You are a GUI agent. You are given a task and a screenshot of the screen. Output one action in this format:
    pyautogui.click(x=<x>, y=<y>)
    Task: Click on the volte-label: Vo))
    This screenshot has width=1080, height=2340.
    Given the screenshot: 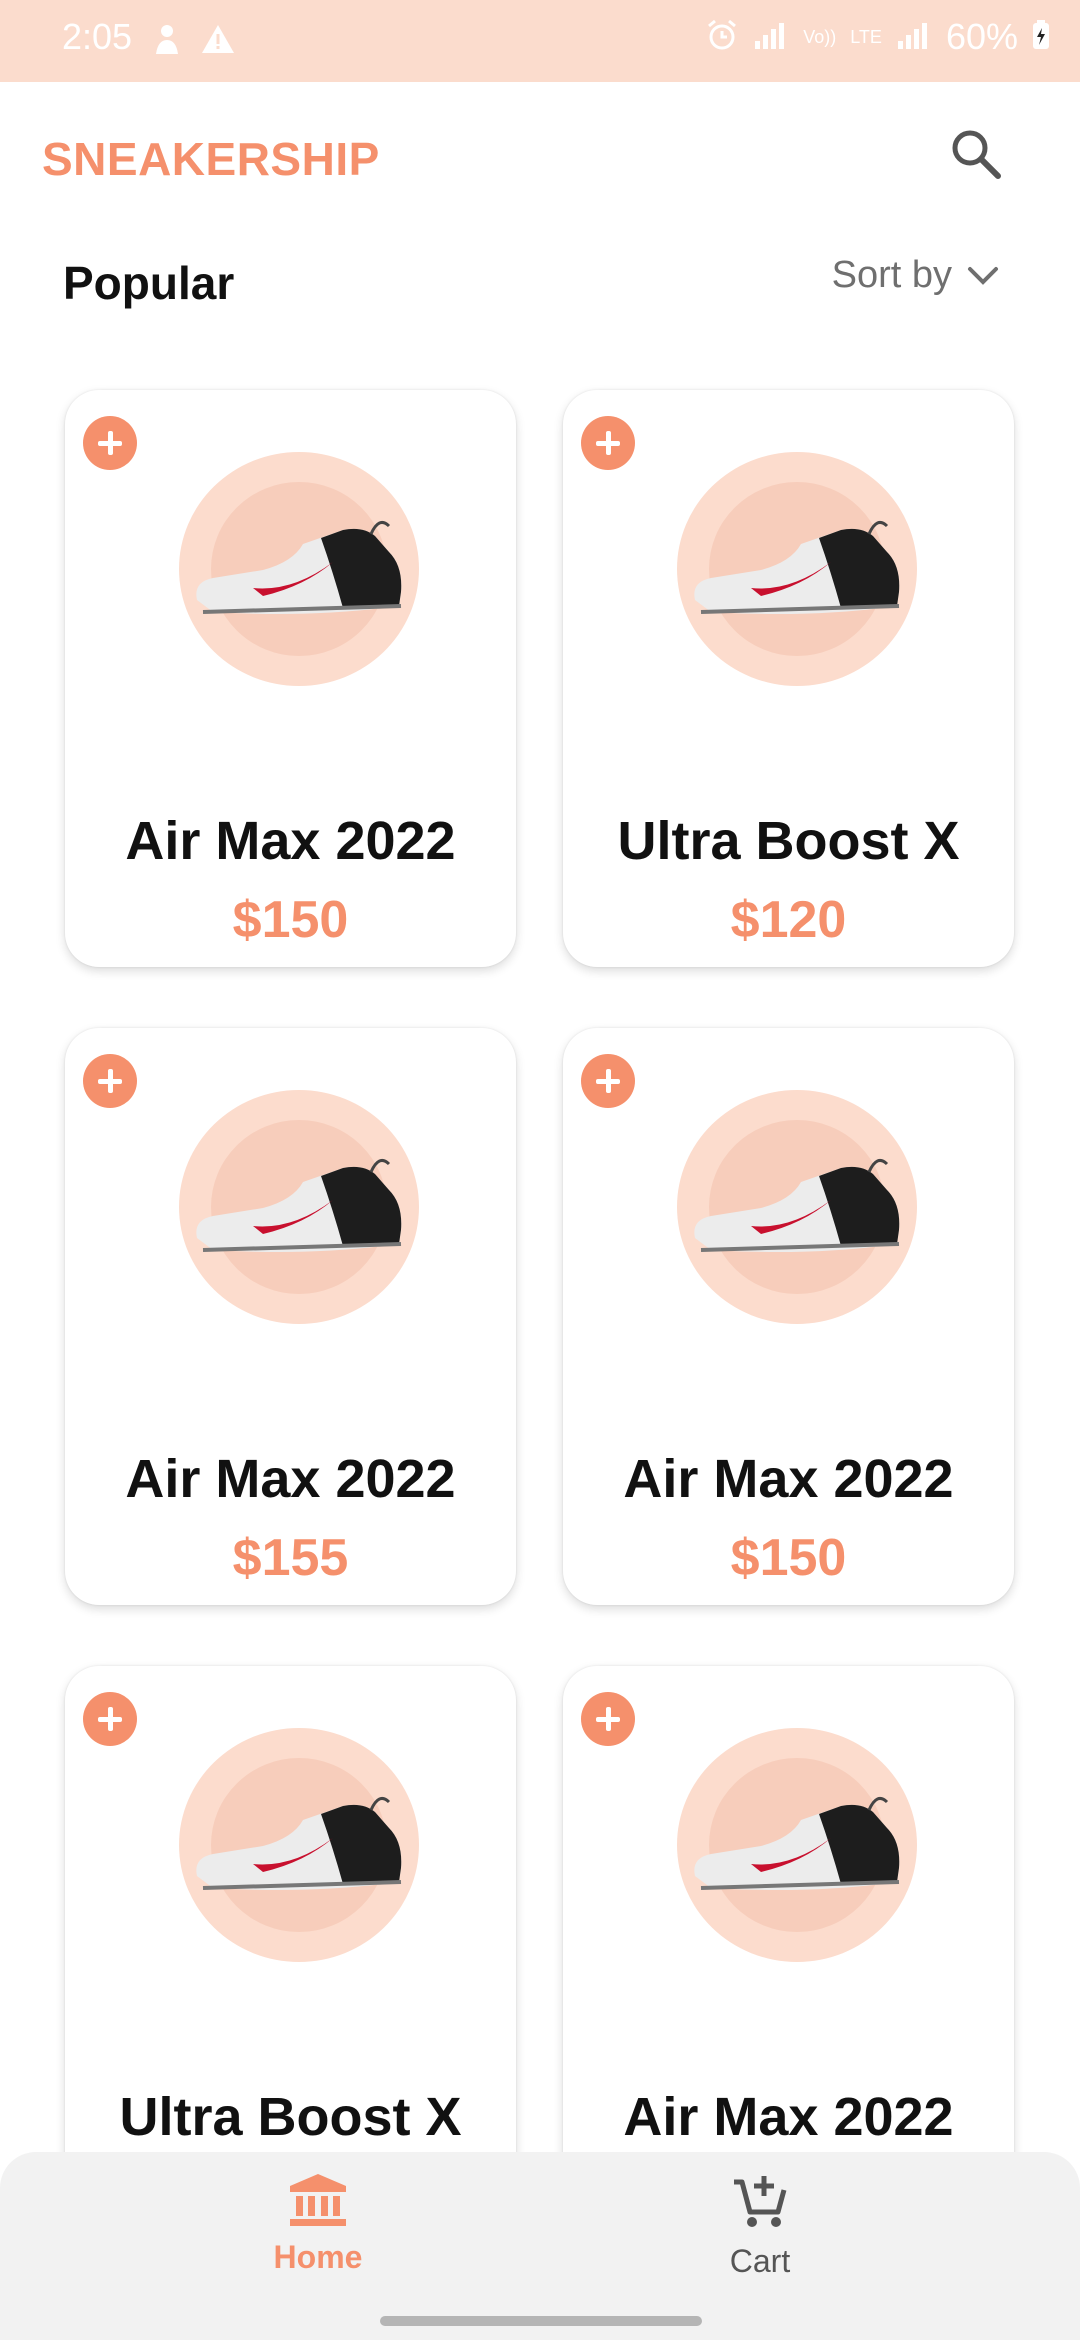 What is the action you would take?
    pyautogui.click(x=820, y=37)
    